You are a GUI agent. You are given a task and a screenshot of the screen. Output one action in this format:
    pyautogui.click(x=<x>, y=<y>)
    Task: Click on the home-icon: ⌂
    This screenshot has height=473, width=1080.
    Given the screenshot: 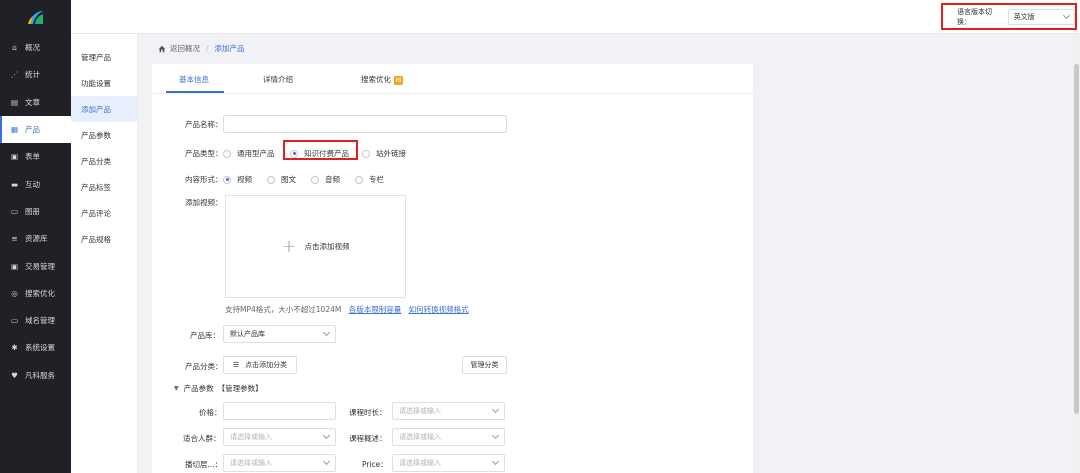 What is the action you would take?
    pyautogui.click(x=14, y=48)
    